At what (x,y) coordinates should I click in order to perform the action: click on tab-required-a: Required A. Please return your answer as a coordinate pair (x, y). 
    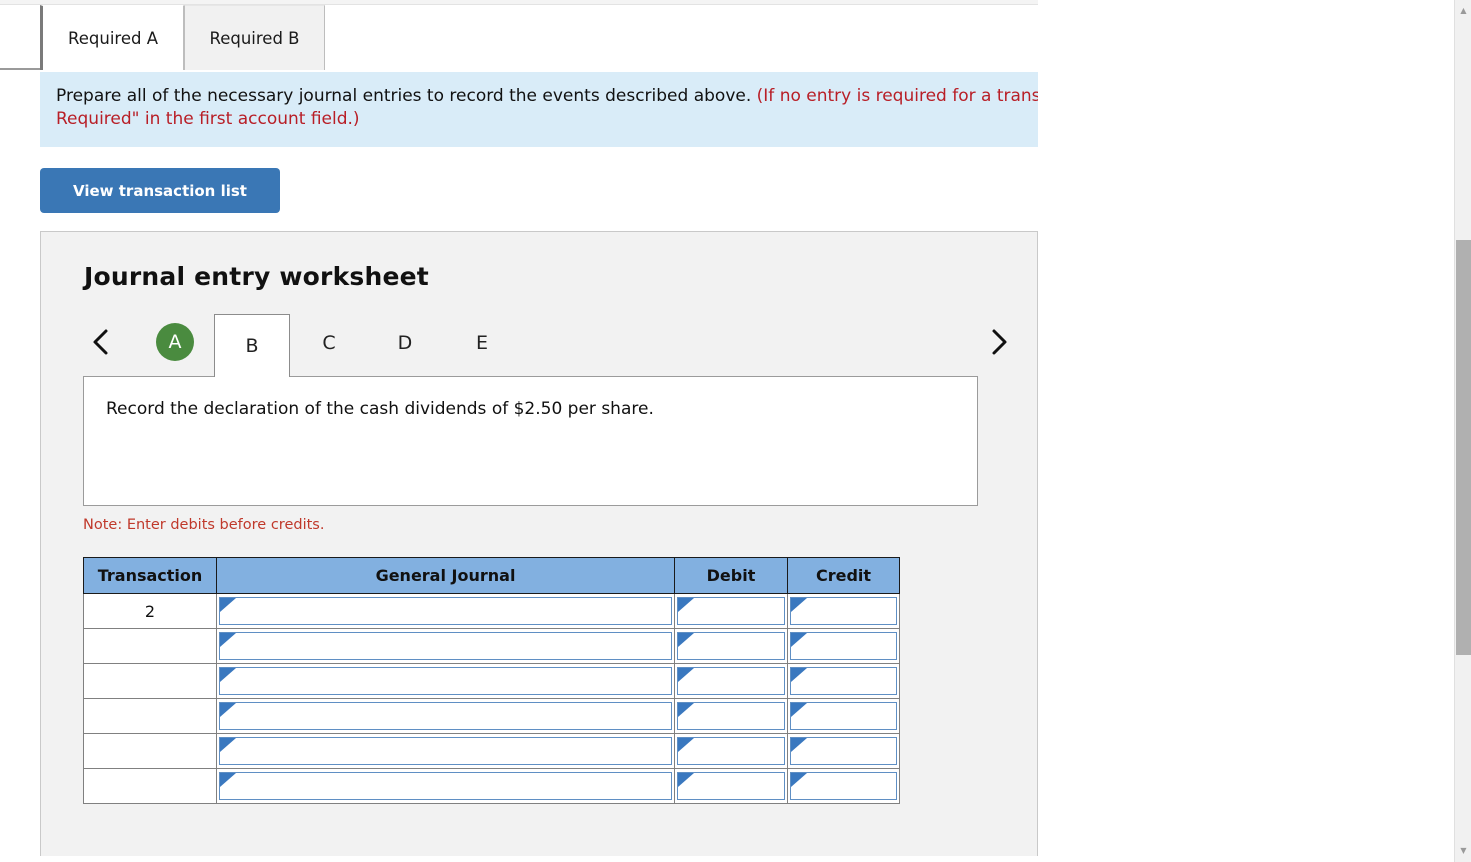
    Looking at the image, I should click on (112, 37).